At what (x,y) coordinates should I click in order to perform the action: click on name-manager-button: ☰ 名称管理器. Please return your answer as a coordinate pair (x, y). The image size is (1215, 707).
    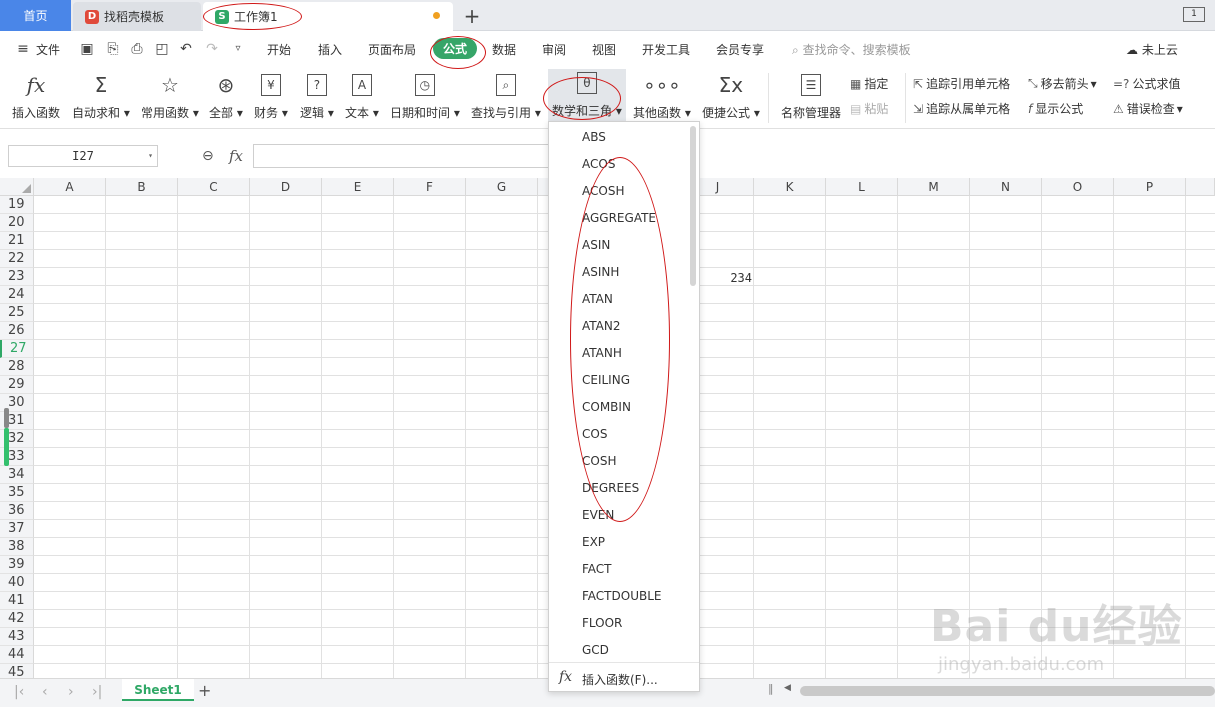
    Looking at the image, I should click on (811, 96).